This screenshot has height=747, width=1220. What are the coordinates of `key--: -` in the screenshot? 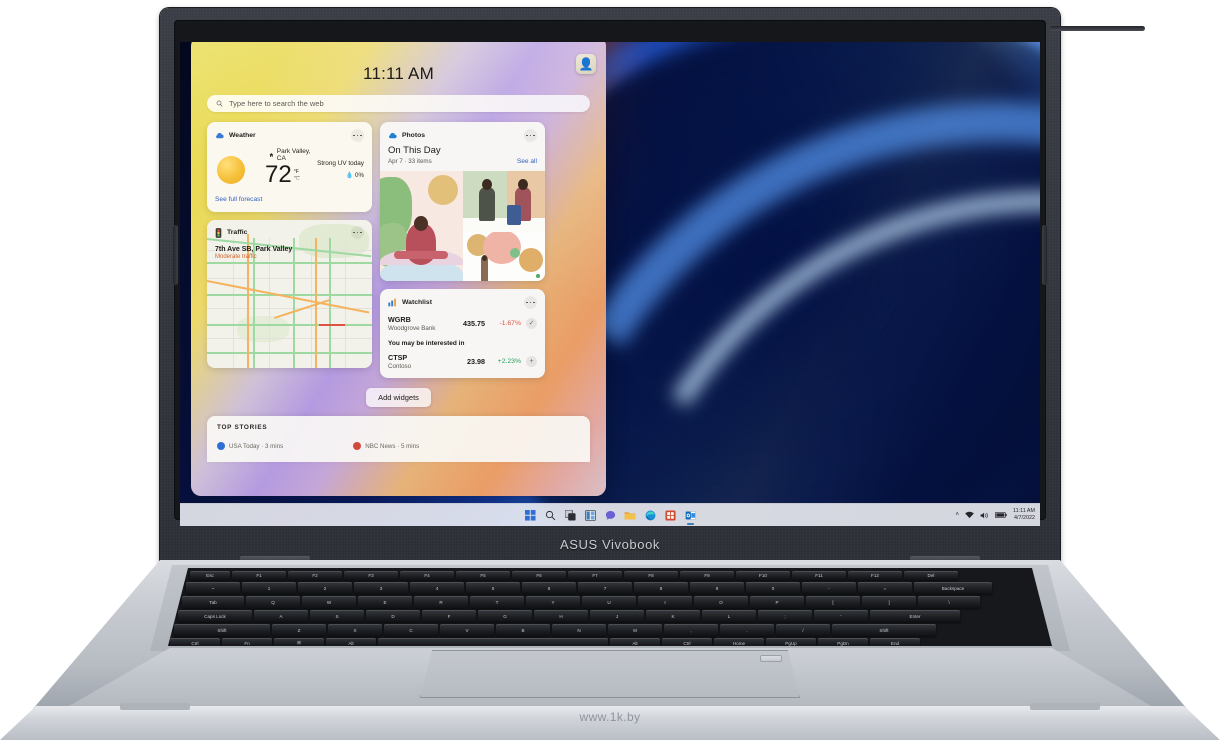 It's located at (829, 588).